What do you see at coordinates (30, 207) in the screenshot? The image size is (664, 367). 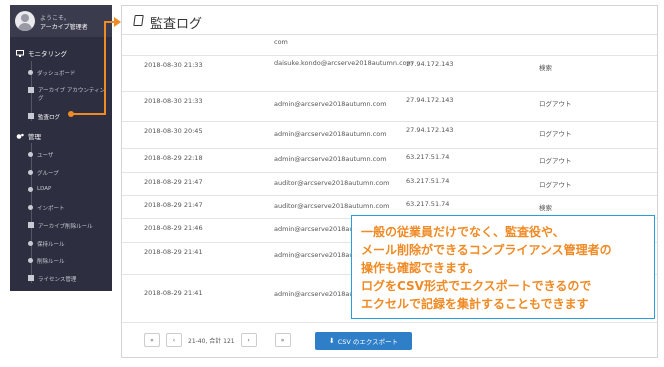 I see `lightbulb-icon` at bounding box center [30, 207].